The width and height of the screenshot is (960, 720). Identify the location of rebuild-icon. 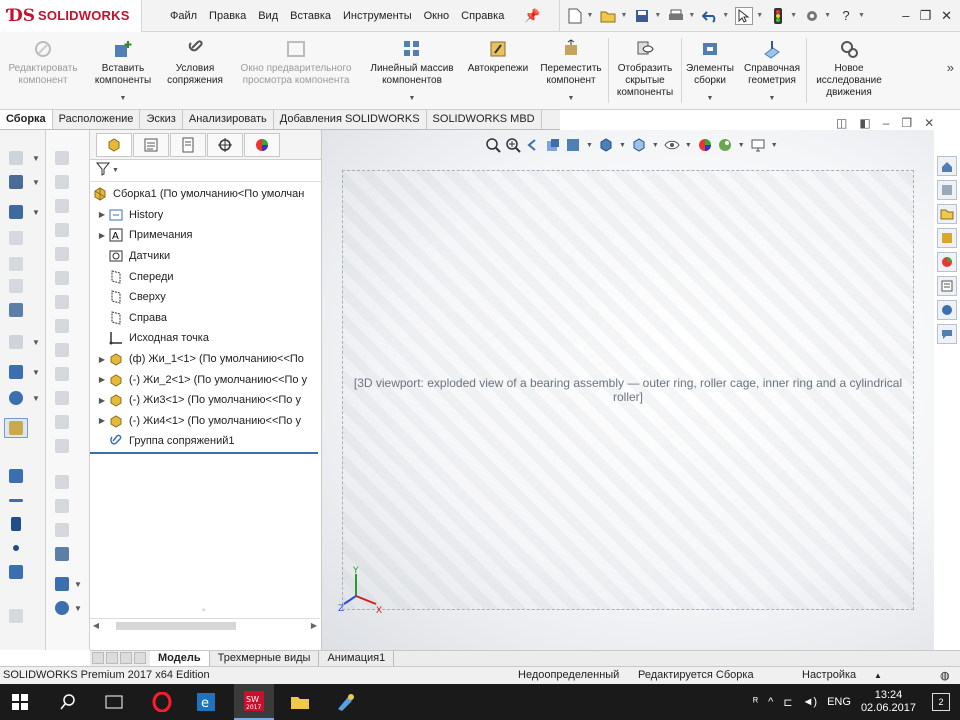
(778, 16).